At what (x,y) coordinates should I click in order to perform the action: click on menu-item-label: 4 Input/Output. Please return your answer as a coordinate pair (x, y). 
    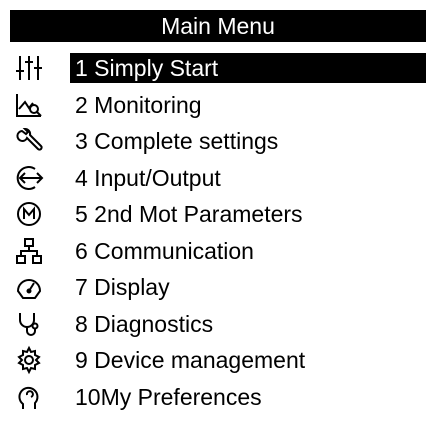
    Looking at the image, I should click on (148, 177).